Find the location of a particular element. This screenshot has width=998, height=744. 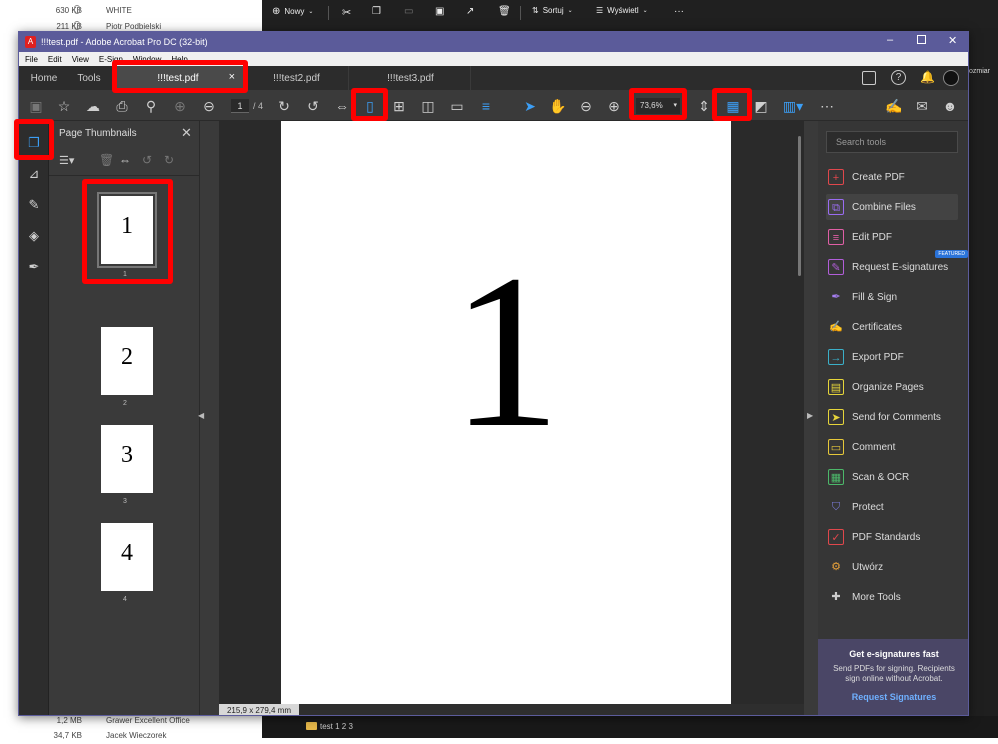

email-icon: ✉ is located at coordinates (922, 106).